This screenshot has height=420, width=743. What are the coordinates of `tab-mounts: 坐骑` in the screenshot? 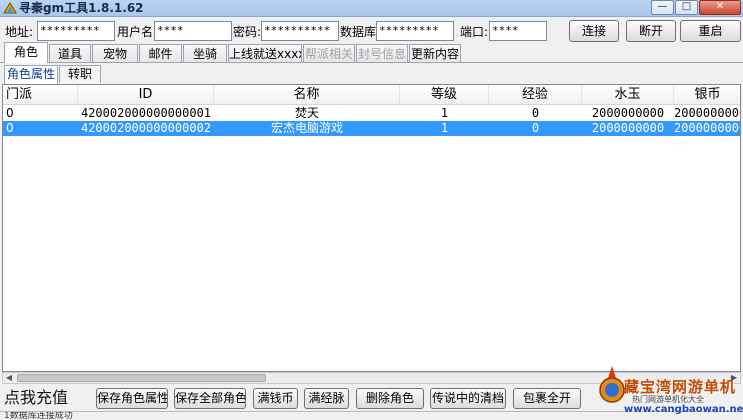 It's located at (205, 53).